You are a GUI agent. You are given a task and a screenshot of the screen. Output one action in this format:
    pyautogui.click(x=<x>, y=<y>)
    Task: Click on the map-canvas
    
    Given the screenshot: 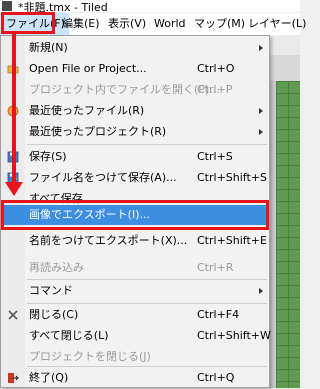 What is the action you would take?
    pyautogui.click(x=288, y=234)
    